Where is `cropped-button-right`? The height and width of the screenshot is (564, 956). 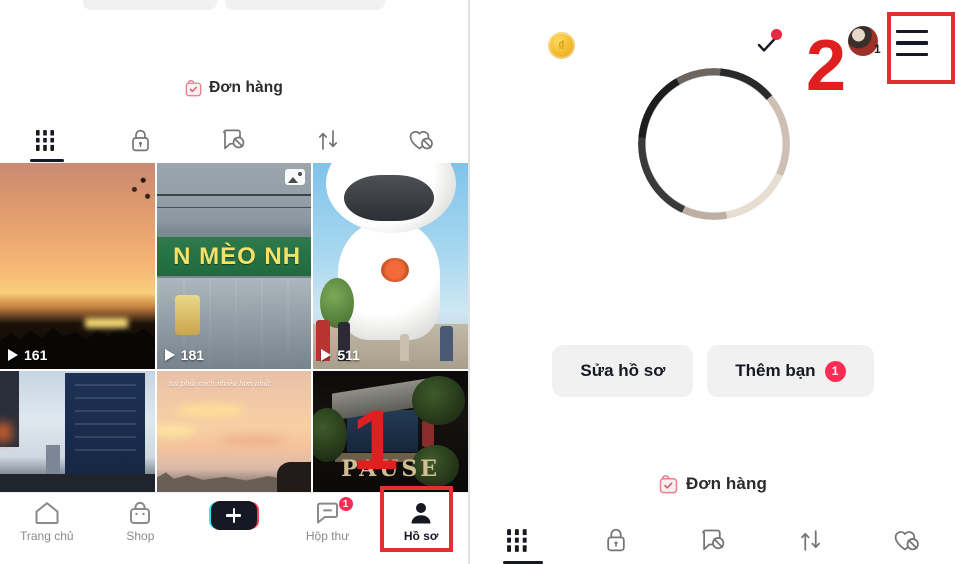
cropped-button-right is located at coordinates (305, 5).